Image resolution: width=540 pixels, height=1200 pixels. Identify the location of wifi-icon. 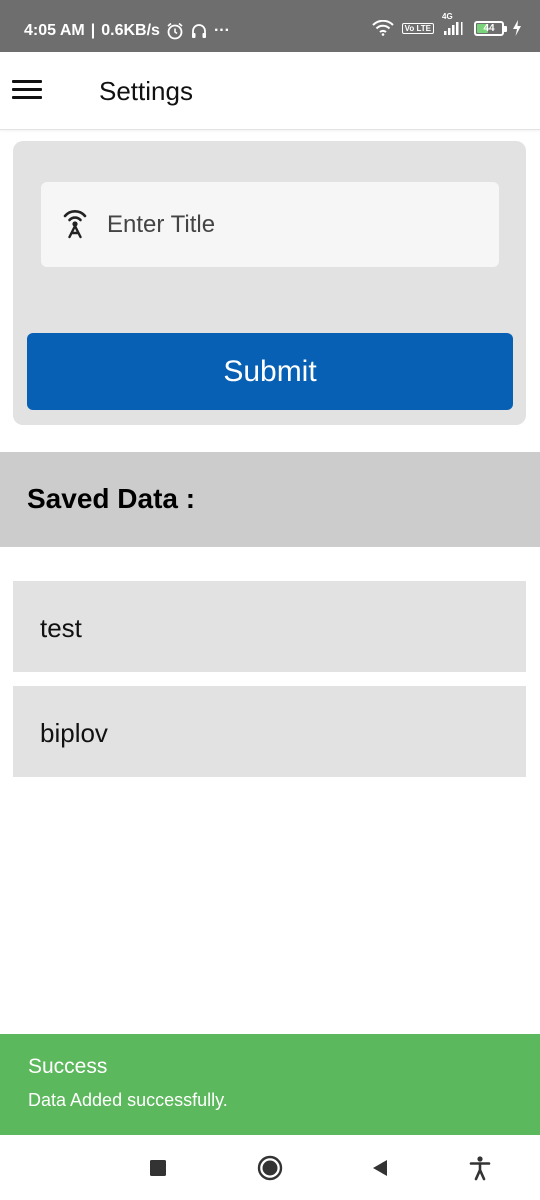
(382, 28).